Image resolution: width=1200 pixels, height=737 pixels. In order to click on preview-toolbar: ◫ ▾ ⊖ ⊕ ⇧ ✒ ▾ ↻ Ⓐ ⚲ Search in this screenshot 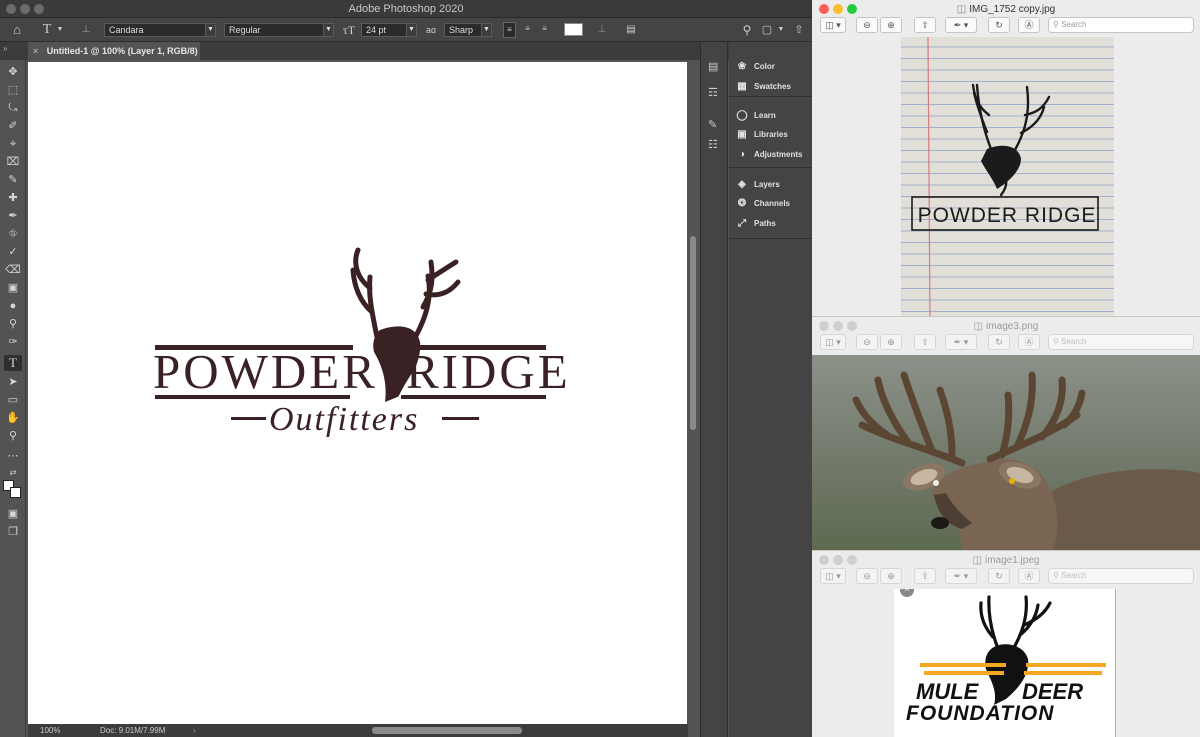, I will do `click(1006, 26)`.